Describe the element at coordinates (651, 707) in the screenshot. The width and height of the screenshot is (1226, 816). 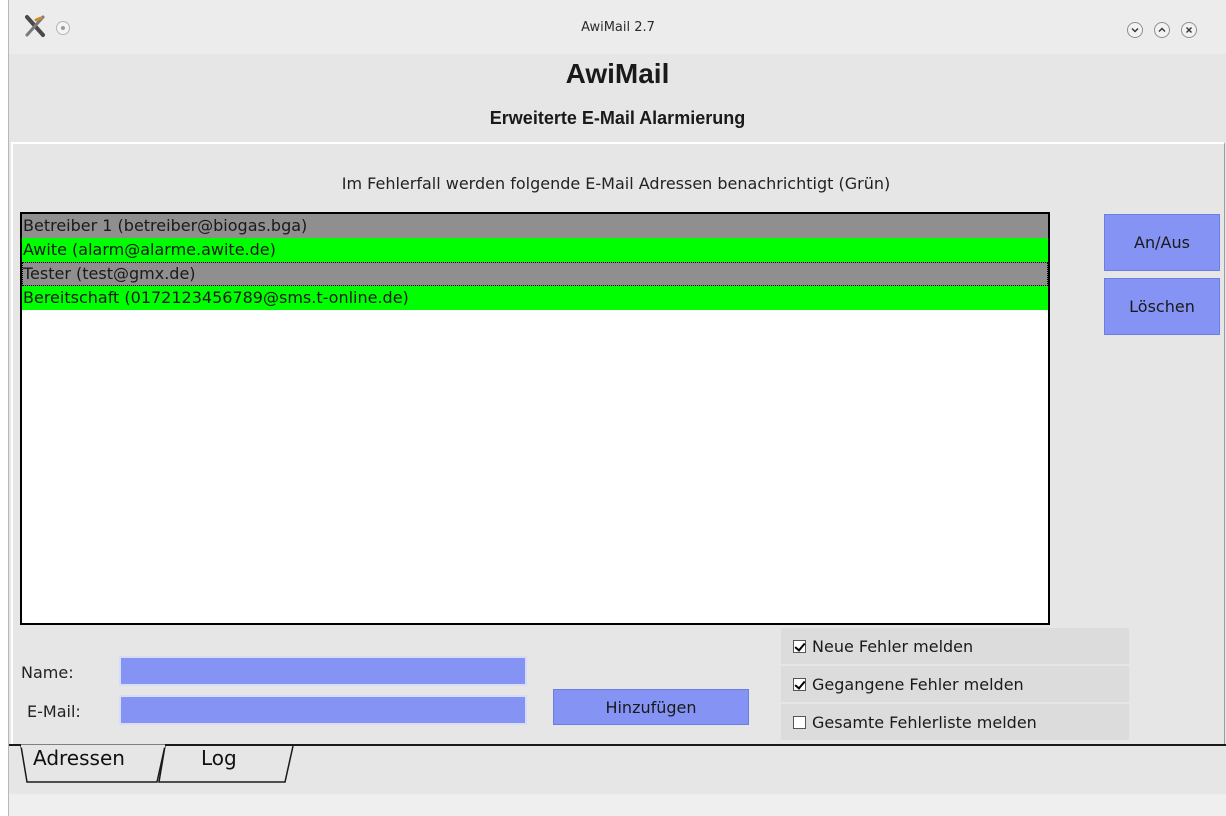
I see `add-button: Hinzufügen` at that location.